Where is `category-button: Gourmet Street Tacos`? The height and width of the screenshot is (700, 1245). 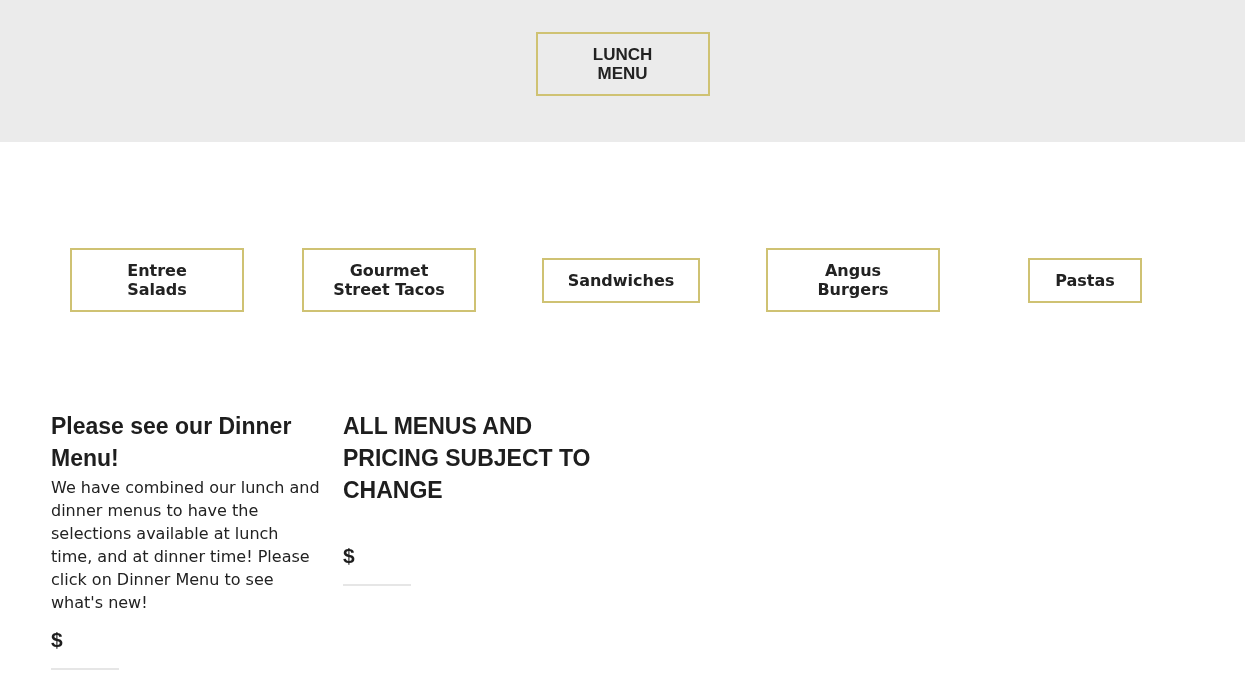 category-button: Gourmet Street Tacos is located at coordinates (389, 280).